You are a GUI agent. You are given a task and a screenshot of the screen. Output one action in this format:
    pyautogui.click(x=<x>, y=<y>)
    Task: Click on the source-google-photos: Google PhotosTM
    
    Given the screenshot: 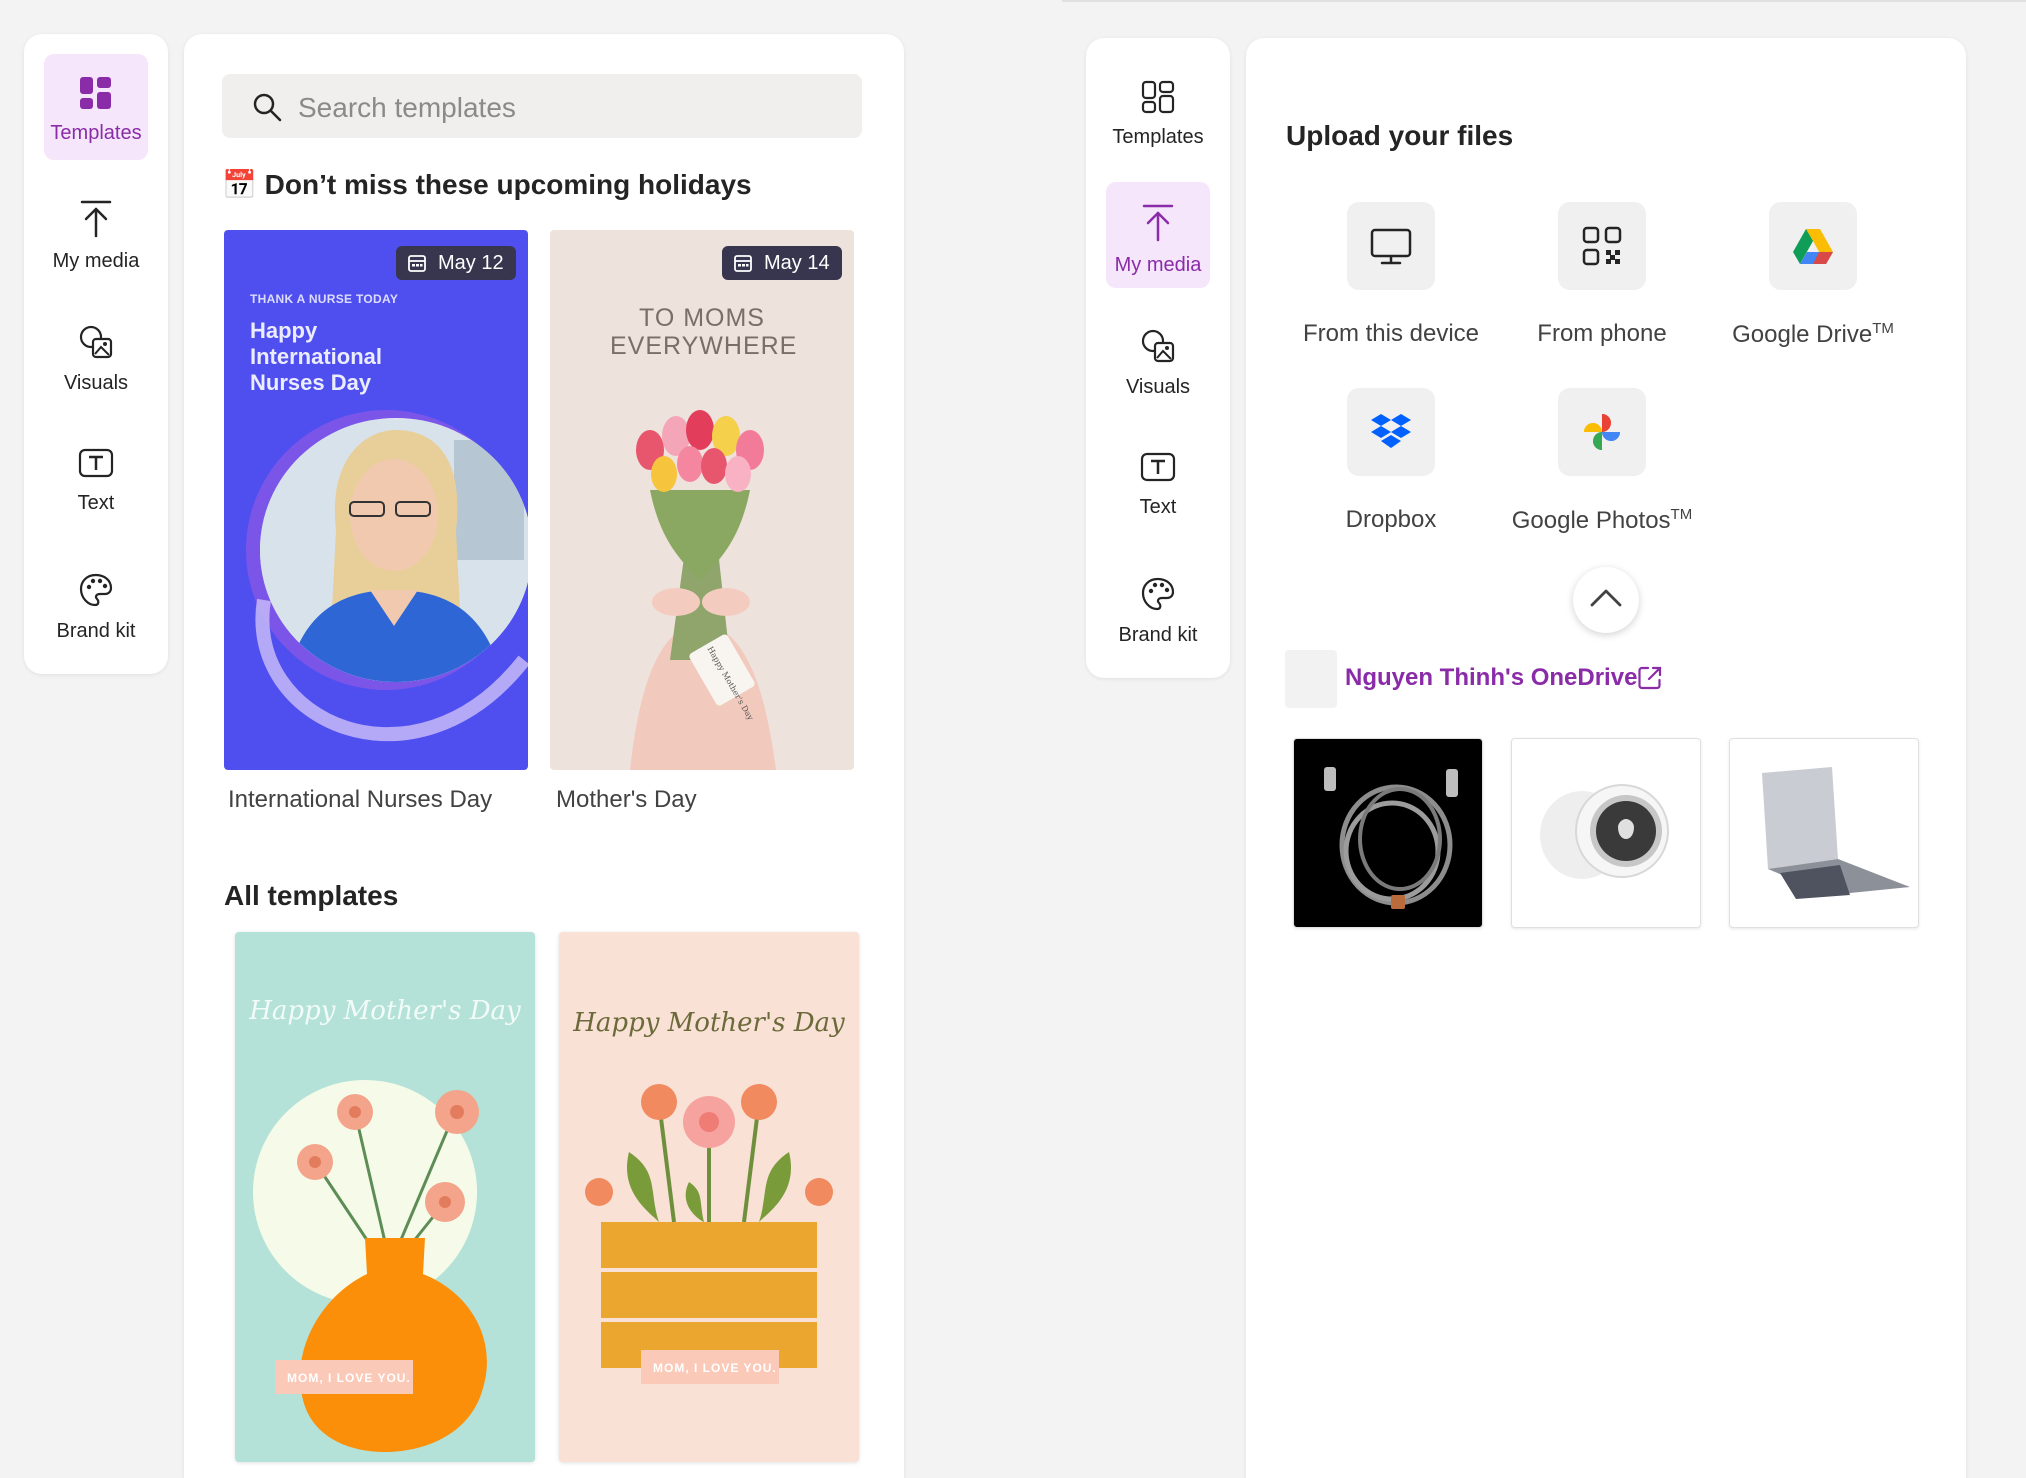 What is the action you would take?
    pyautogui.click(x=1602, y=461)
    